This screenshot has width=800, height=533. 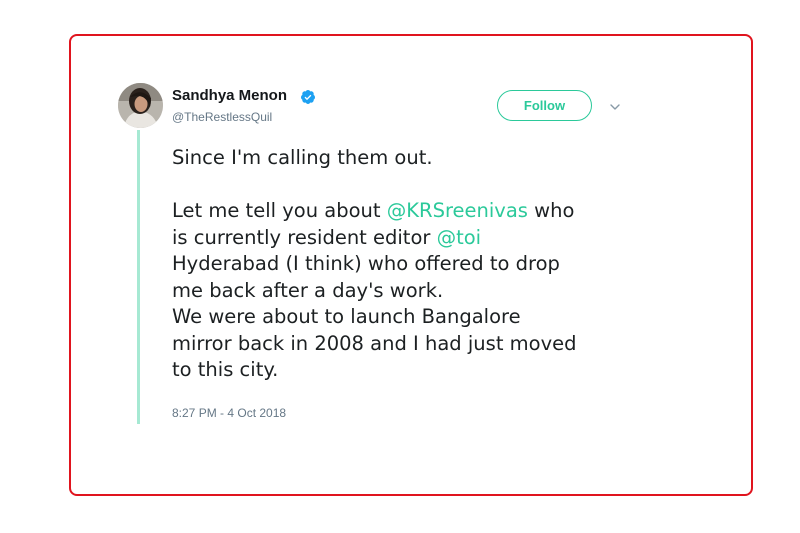 I want to click on tweet-line: Since I'm calling them out., so click(x=302, y=157).